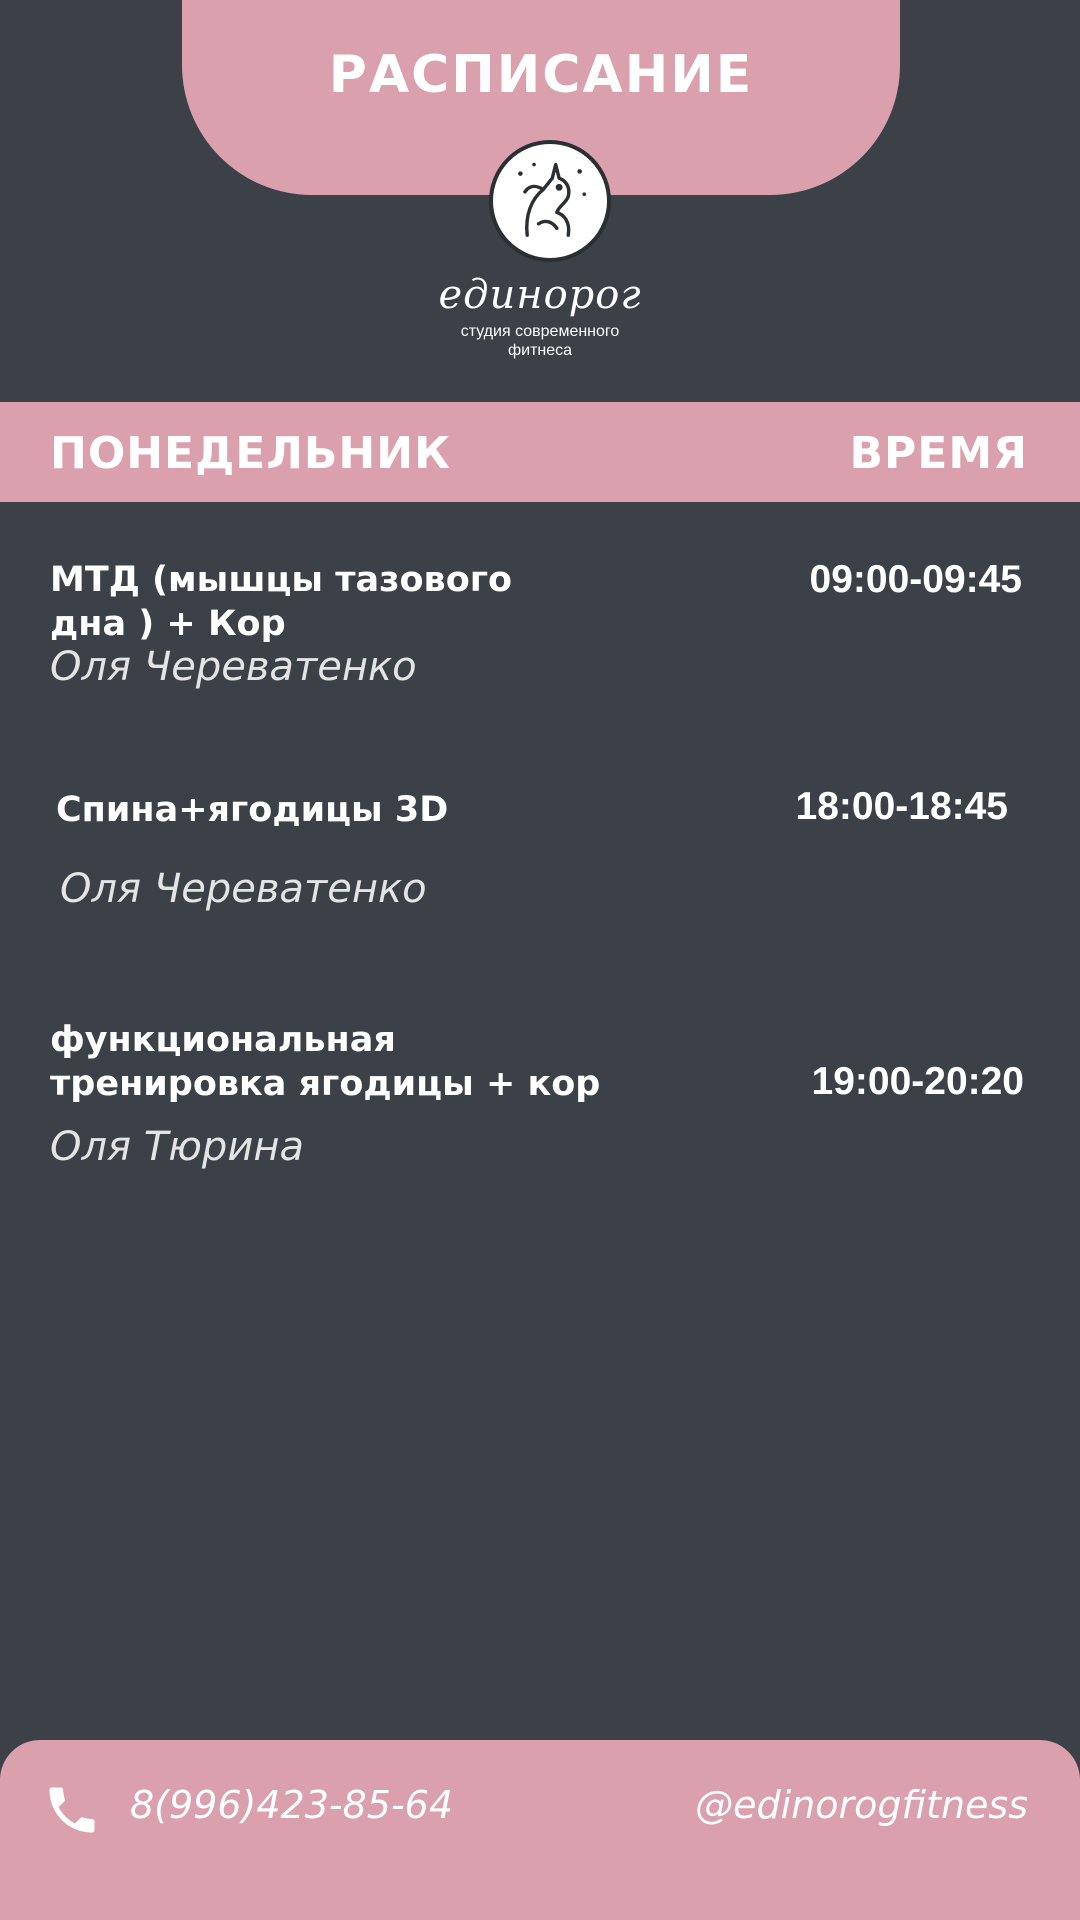 This screenshot has width=1080, height=1920. I want to click on brand-name: единорог, so click(540, 295).